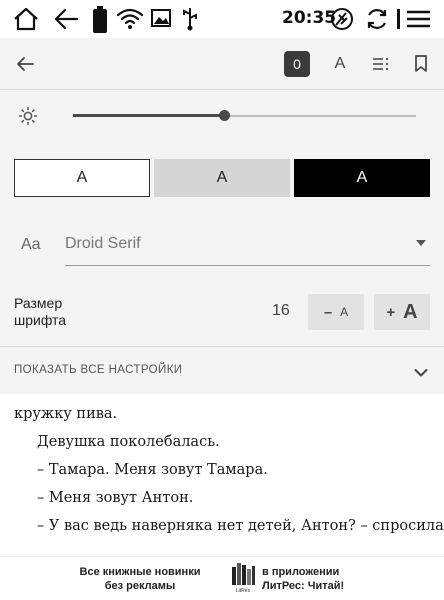 The image size is (444, 600). I want to click on dropdown-caret-icon, so click(421, 243).